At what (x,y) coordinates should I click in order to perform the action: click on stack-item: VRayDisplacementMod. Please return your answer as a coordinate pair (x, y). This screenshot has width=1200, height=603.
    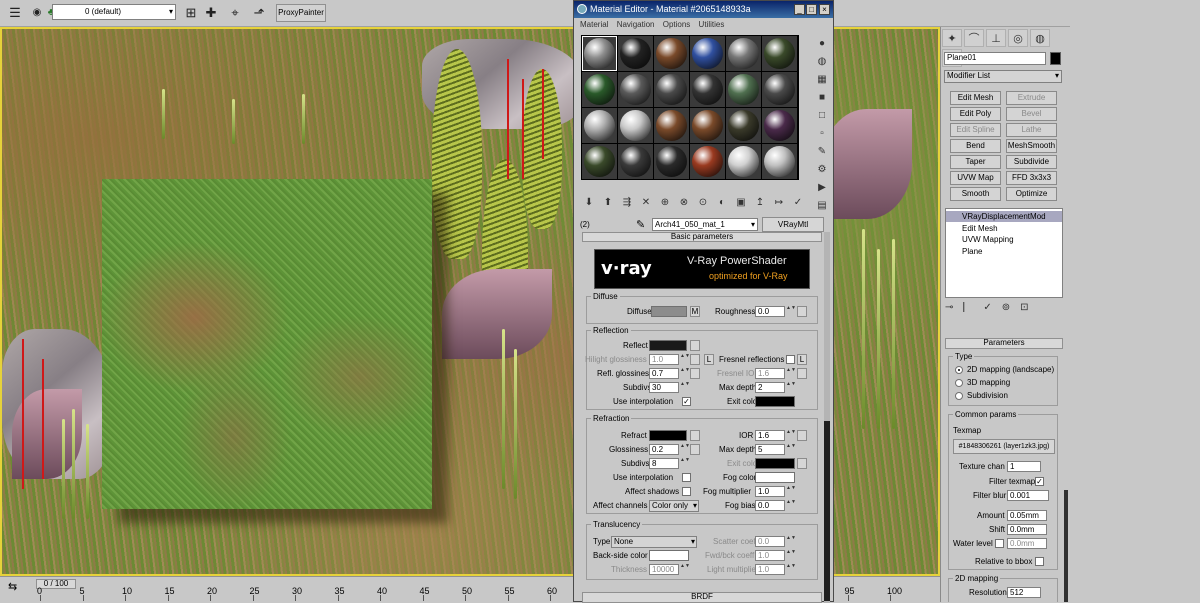
    Looking at the image, I should click on (1004, 216).